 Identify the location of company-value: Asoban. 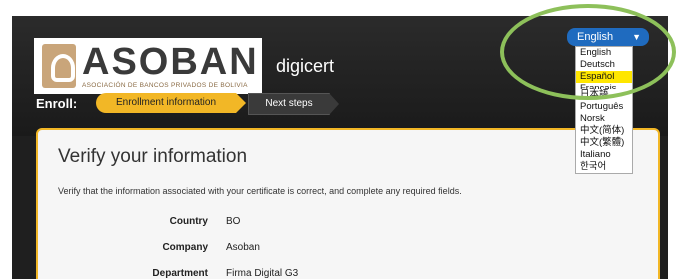
(243, 247).